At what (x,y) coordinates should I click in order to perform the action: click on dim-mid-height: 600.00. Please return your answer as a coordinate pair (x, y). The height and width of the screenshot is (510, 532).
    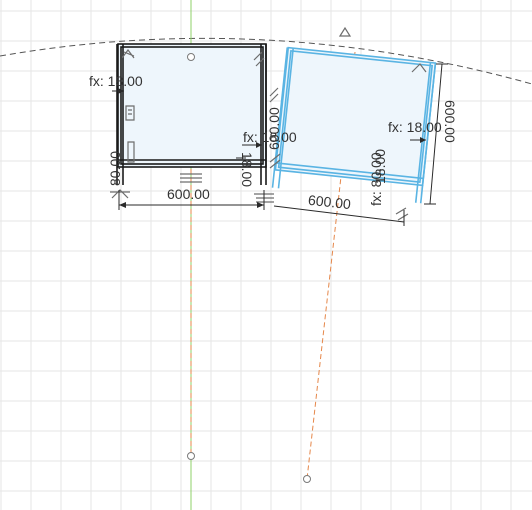
    Looking at the image, I should click on (274, 128).